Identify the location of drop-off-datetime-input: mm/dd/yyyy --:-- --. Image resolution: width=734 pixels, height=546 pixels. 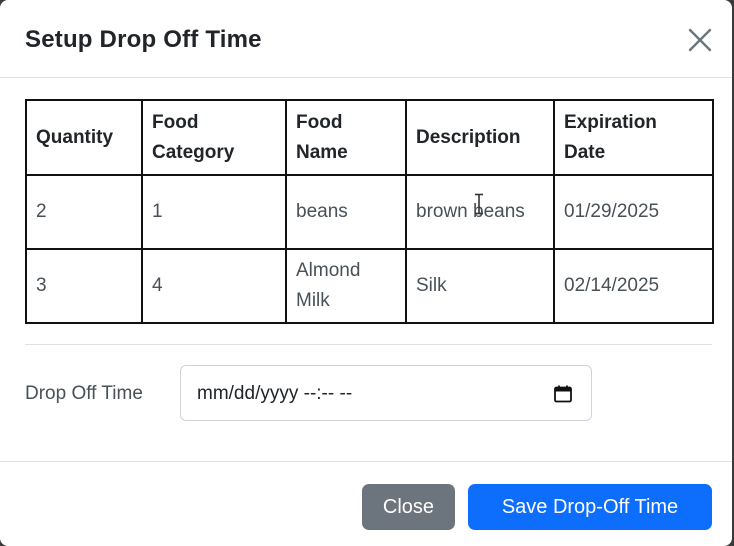
(386, 393).